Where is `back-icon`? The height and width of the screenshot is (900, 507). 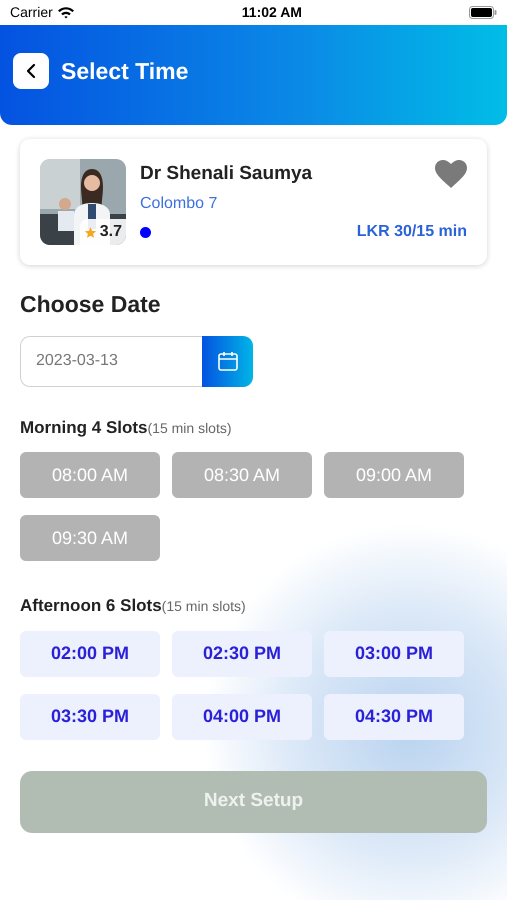
back-icon is located at coordinates (31, 71).